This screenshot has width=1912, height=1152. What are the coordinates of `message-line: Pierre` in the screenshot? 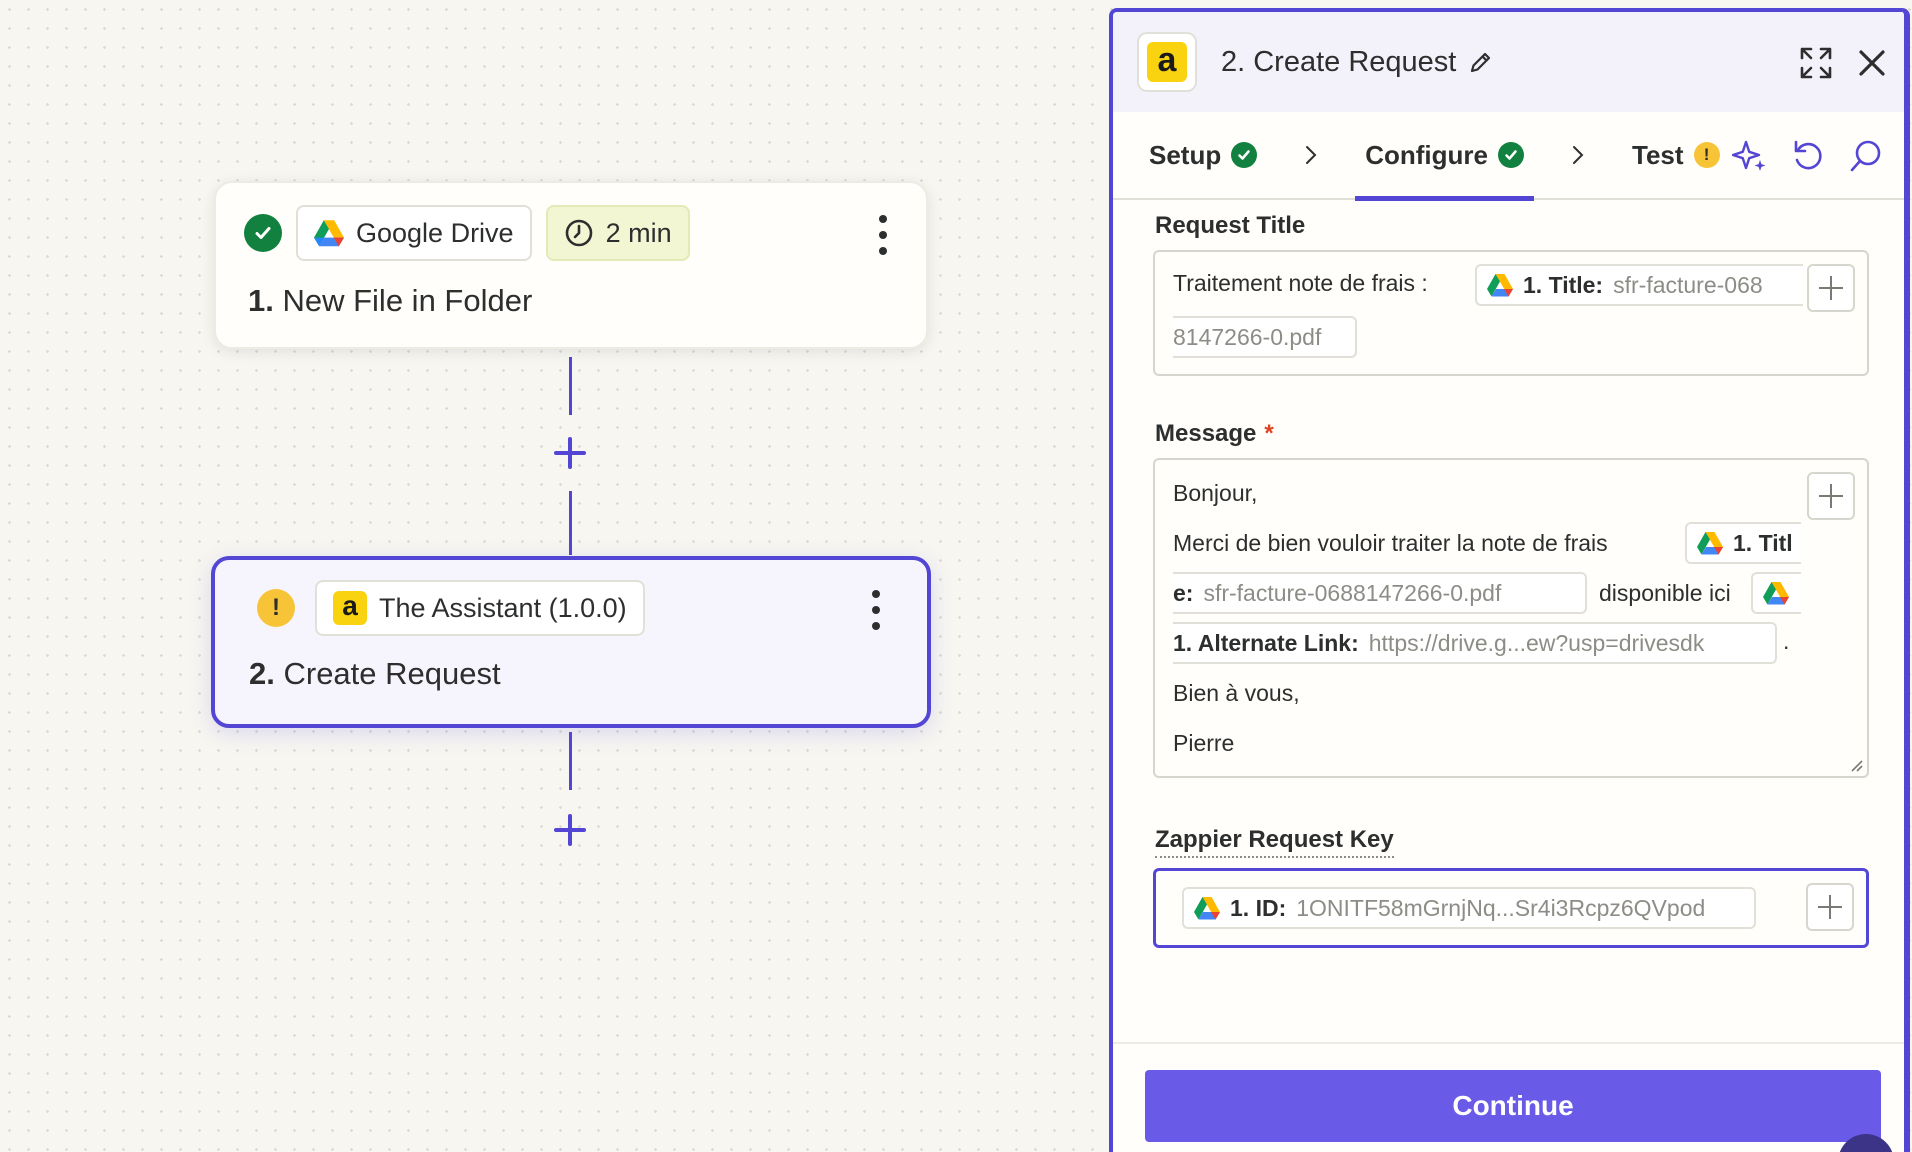 It's located at (1204, 743).